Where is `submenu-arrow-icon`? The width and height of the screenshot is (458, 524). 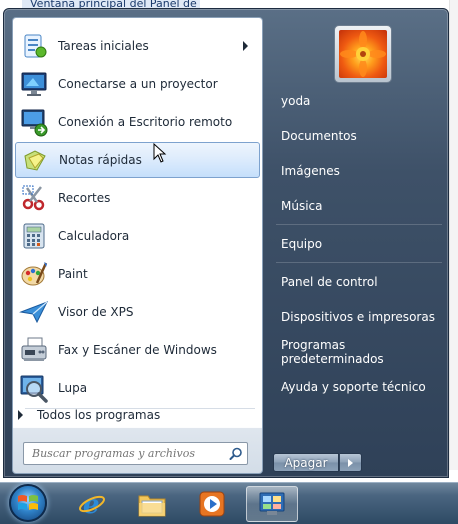 submenu-arrow-icon is located at coordinates (245, 46).